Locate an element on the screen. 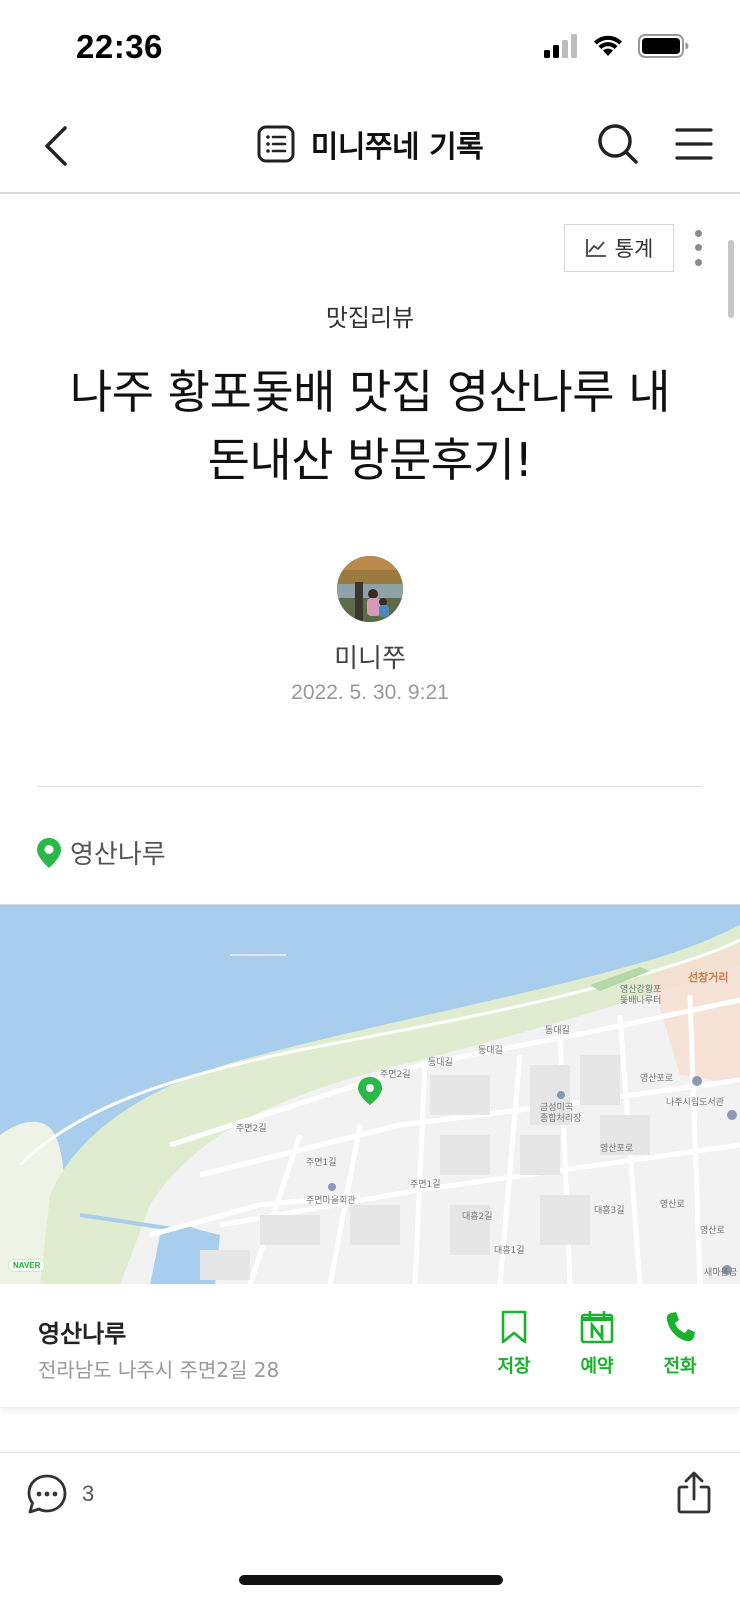 This screenshot has height=1601, width=740. map-label: 대흥2길 is located at coordinates (477, 1217).